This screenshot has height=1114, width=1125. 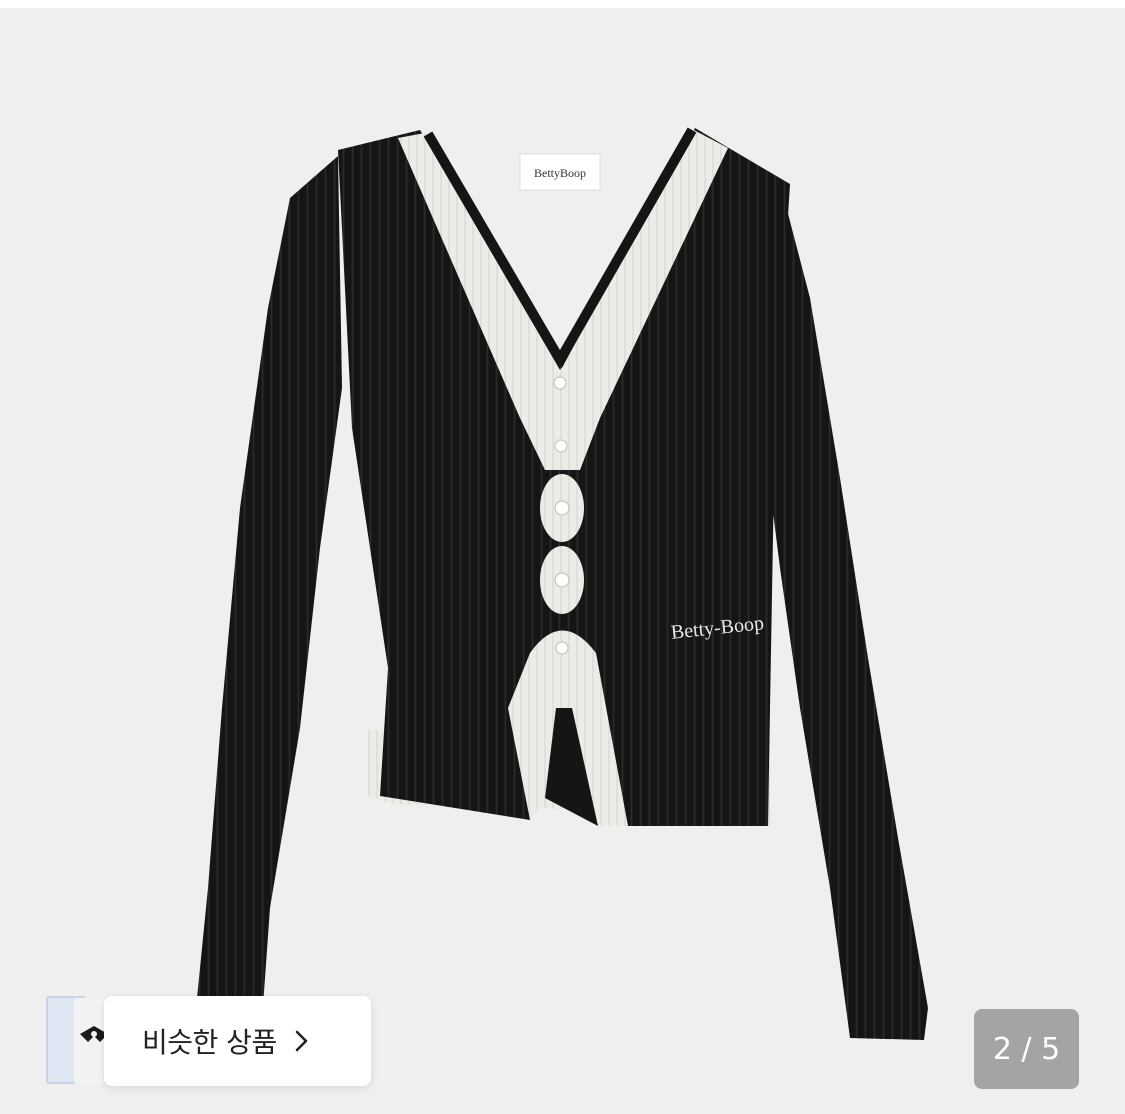 What do you see at coordinates (301, 1041) in the screenshot?
I see `chevron-right-icon` at bounding box center [301, 1041].